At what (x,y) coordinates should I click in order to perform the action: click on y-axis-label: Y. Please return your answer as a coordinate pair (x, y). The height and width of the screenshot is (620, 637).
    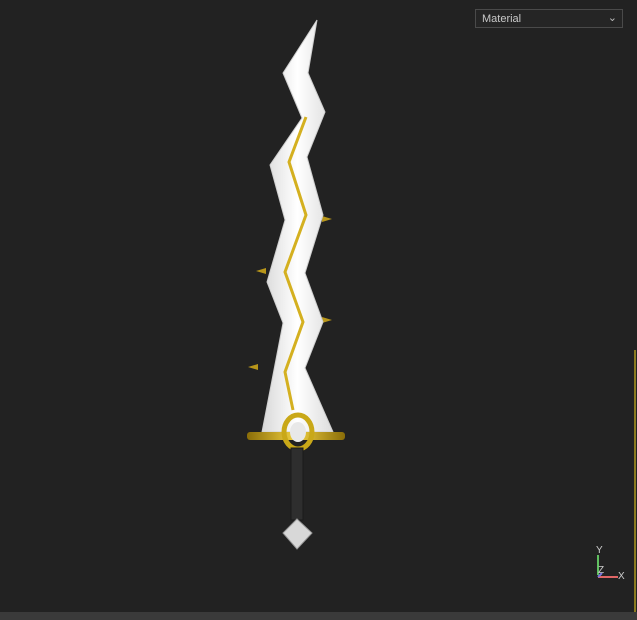
    Looking at the image, I should click on (599, 550).